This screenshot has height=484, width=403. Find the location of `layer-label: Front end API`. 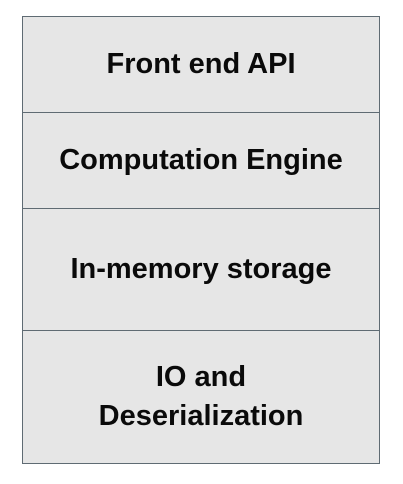

layer-label: Front end API is located at coordinates (201, 64).